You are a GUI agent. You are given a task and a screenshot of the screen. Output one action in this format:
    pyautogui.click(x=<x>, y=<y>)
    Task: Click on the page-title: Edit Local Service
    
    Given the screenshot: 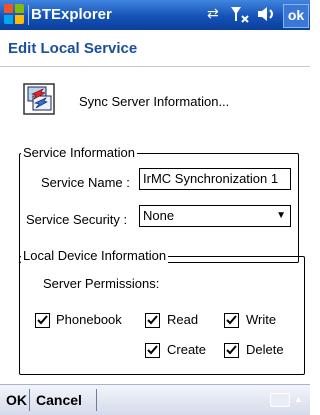 What is the action you would take?
    pyautogui.click(x=73, y=48)
    